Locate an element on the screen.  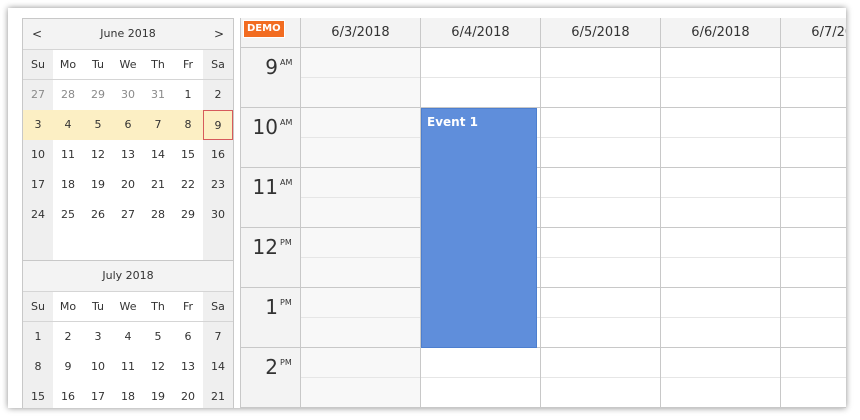
day-cell: 24 is located at coordinates (38, 215).